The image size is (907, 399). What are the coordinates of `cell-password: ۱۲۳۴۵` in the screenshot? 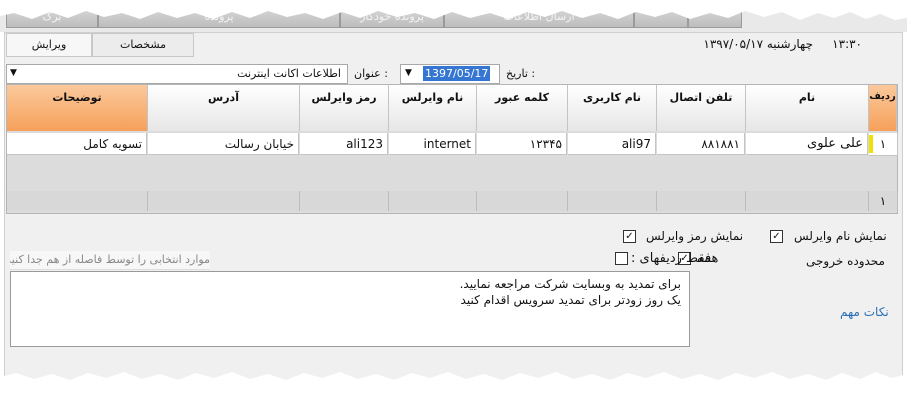 It's located at (522, 144).